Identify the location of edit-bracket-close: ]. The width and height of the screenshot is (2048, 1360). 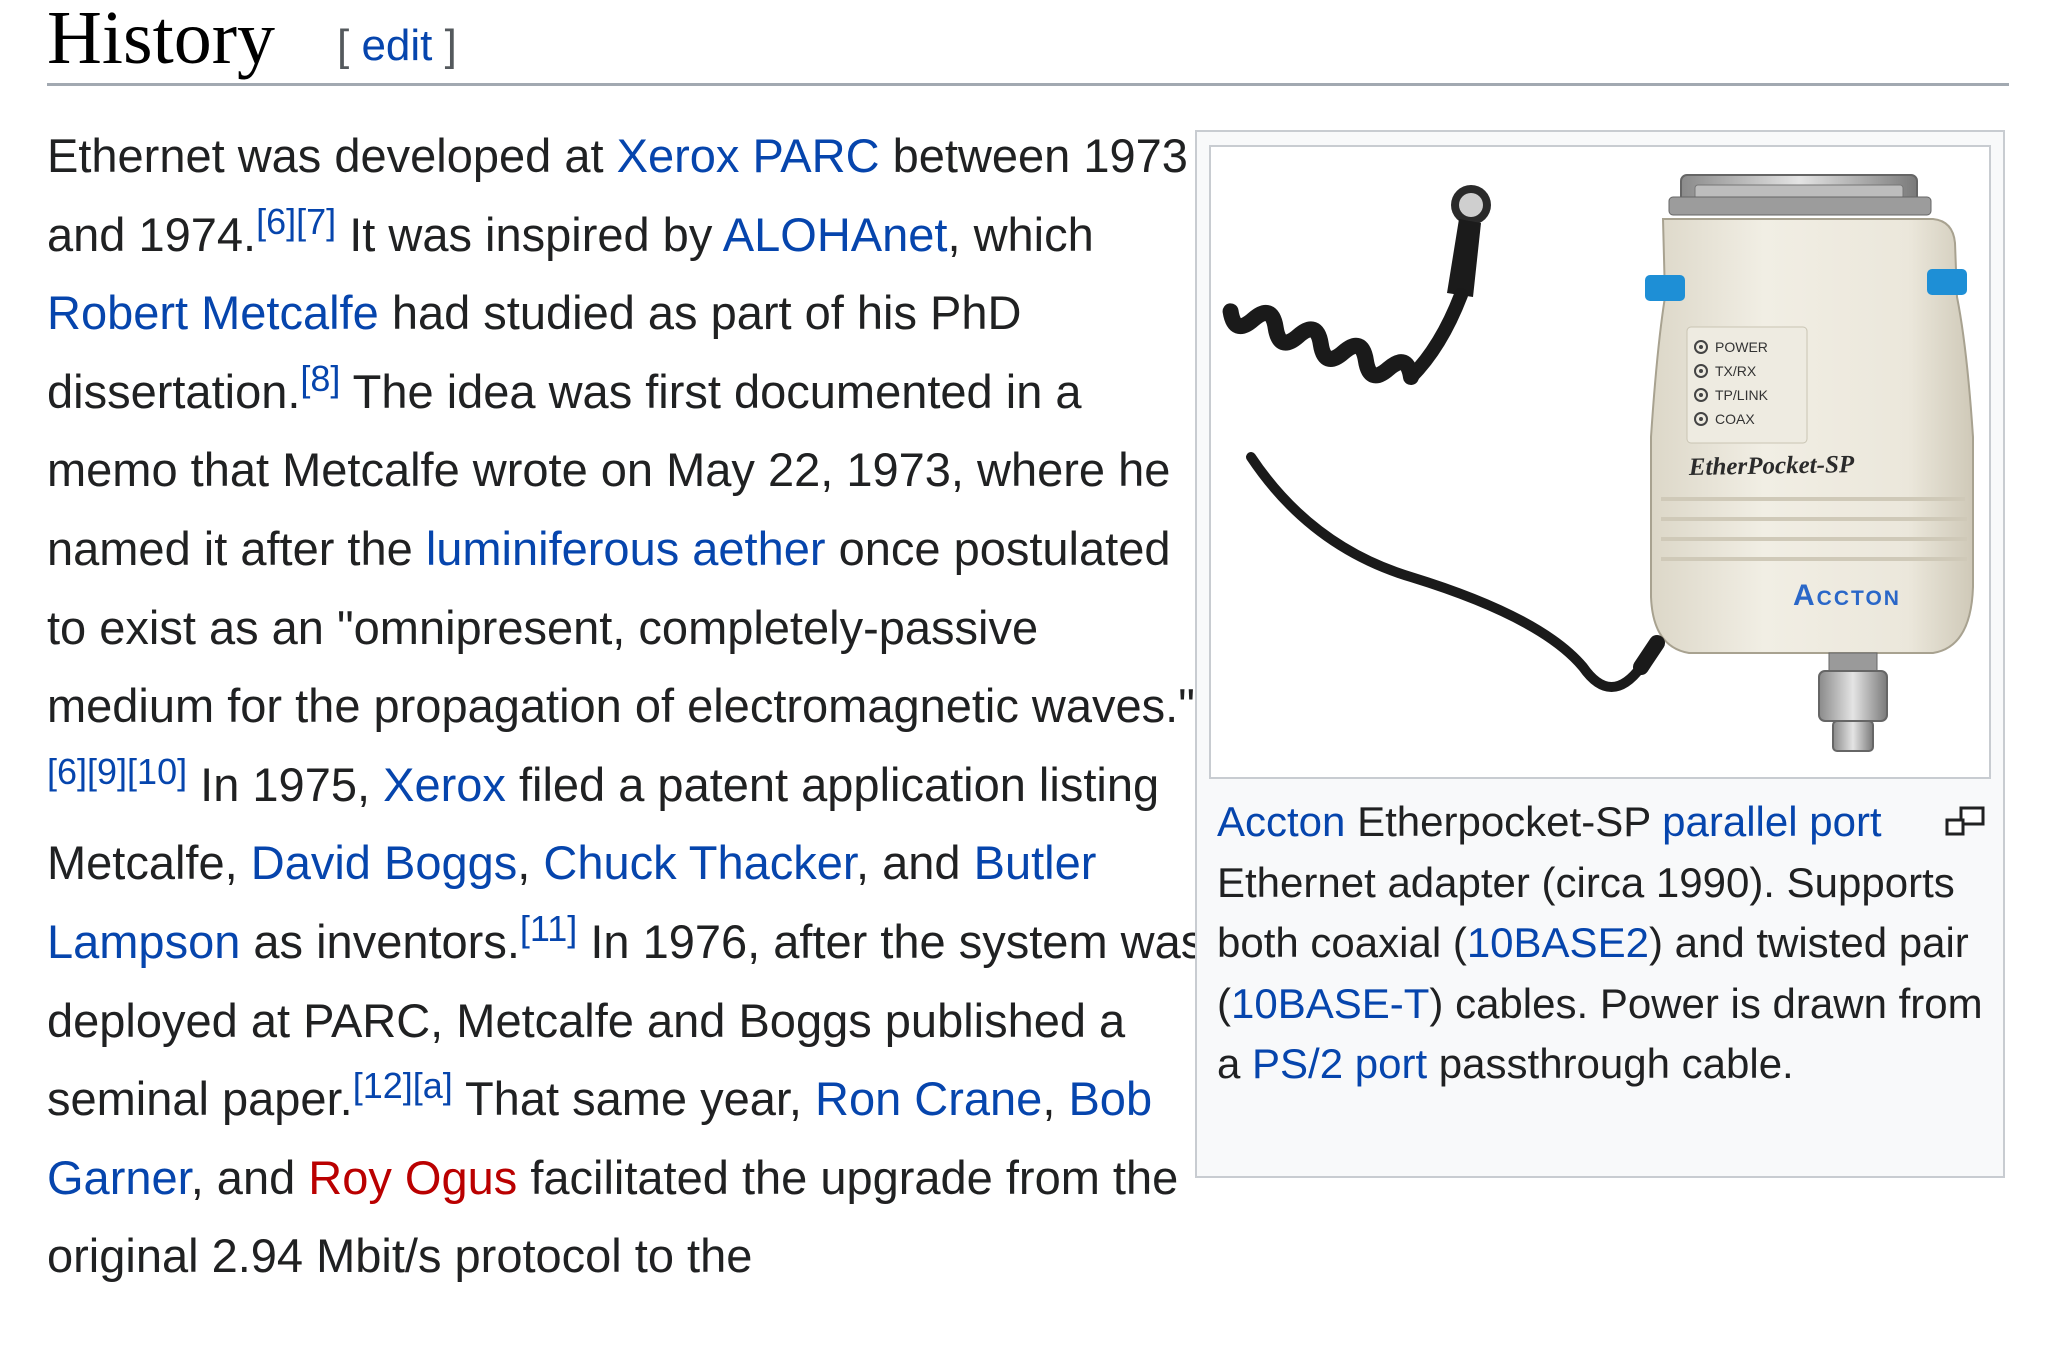
(444, 45).